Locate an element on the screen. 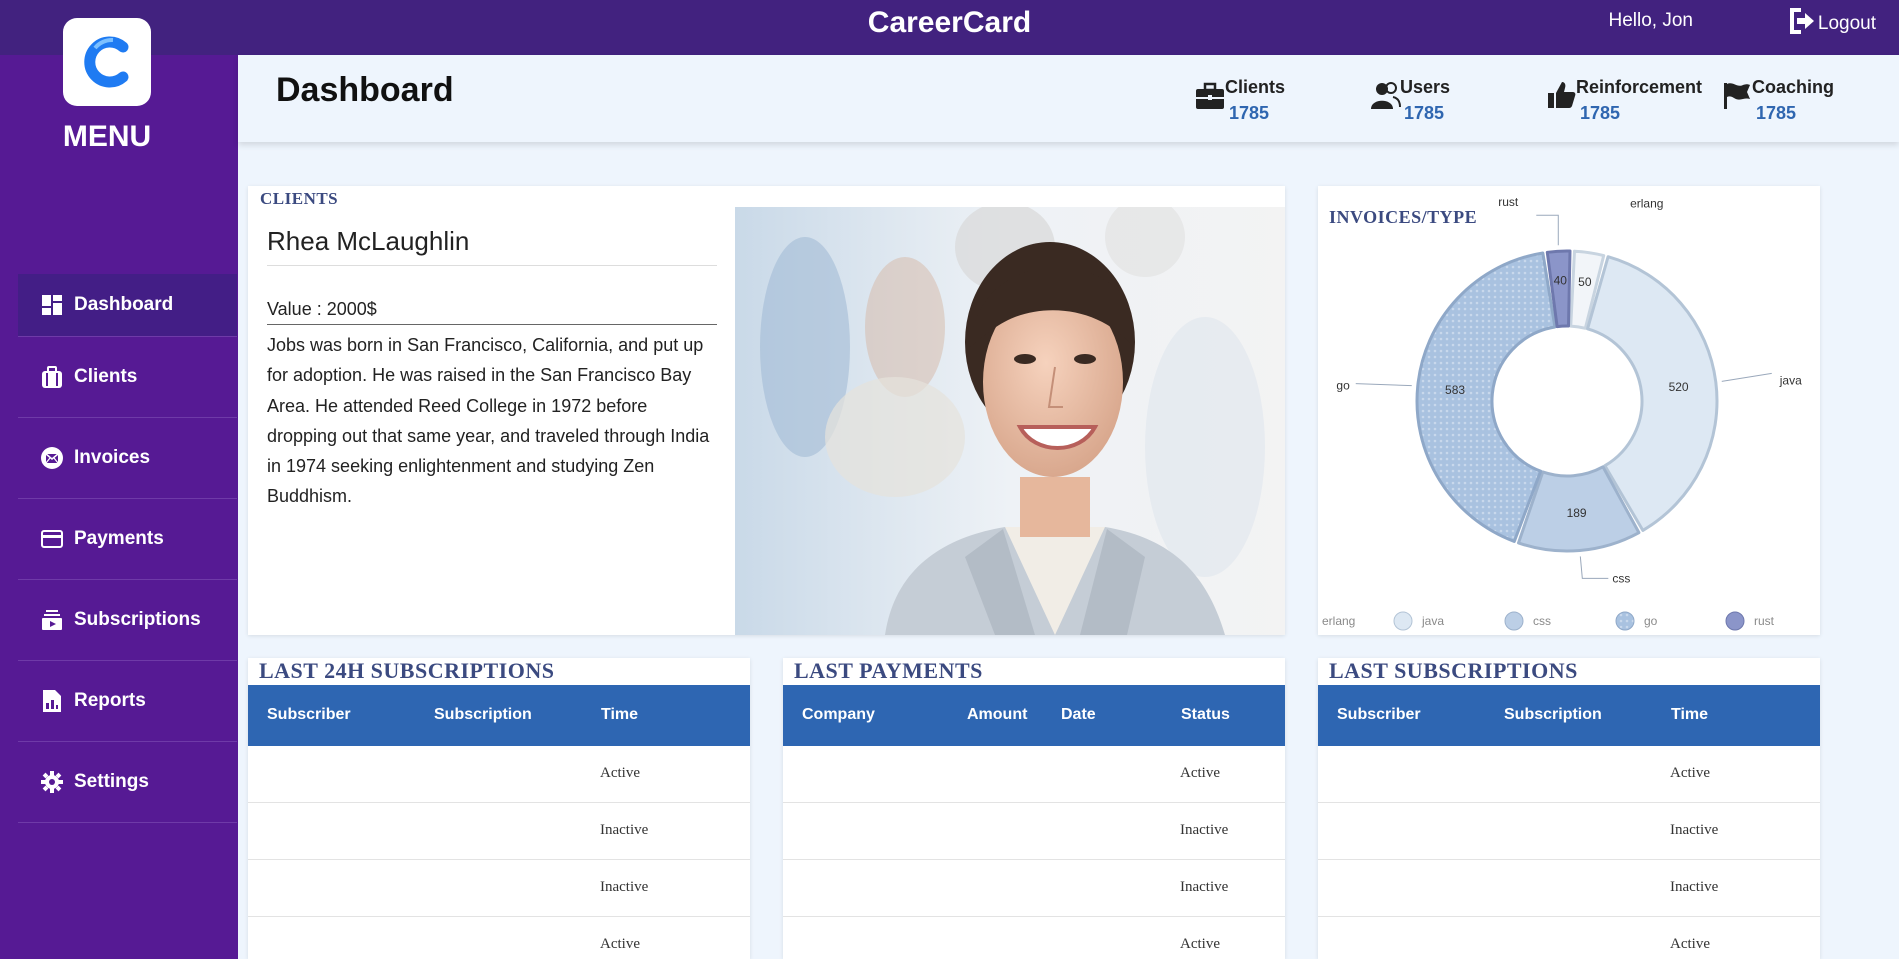 This screenshot has height=959, width=1899. menu-title: MENU is located at coordinates (107, 136).